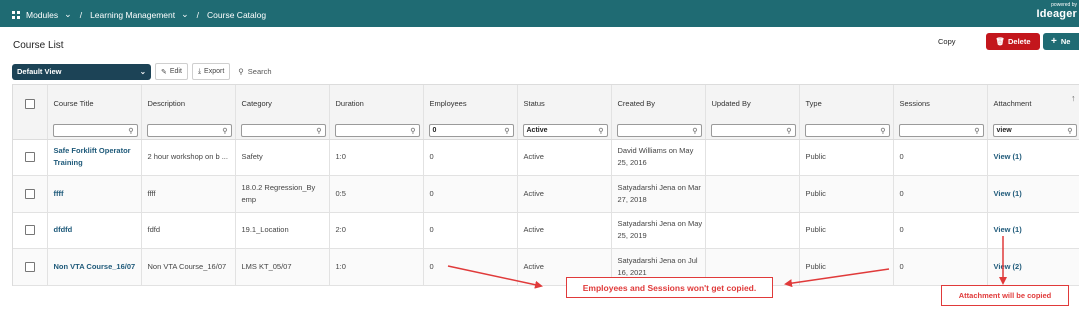 This screenshot has width=1079, height=310. I want to click on filter-employees: 0 ⚲, so click(471, 130).